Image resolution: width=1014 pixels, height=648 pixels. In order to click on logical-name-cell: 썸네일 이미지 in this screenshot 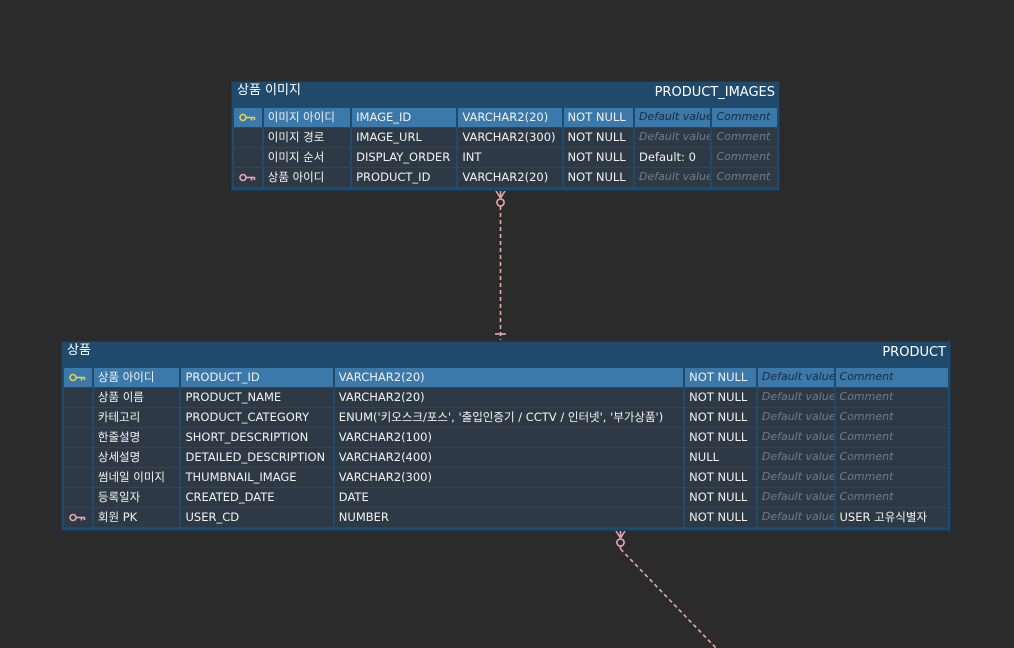, I will do `click(136, 477)`.